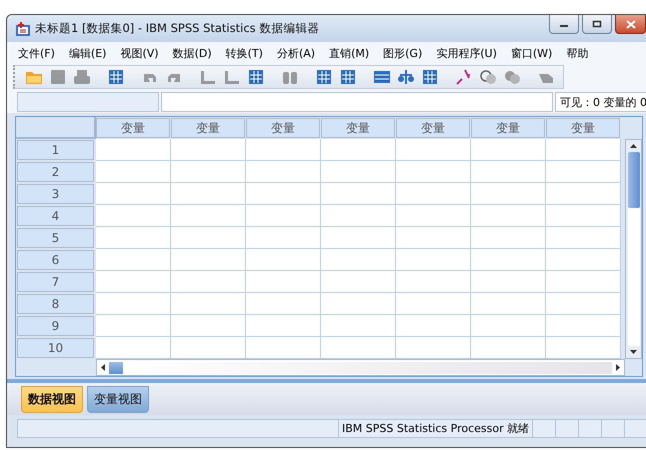 This screenshot has width=646, height=450. What do you see at coordinates (466, 53) in the screenshot?
I see `menu-item: 实用程序(U)` at bounding box center [466, 53].